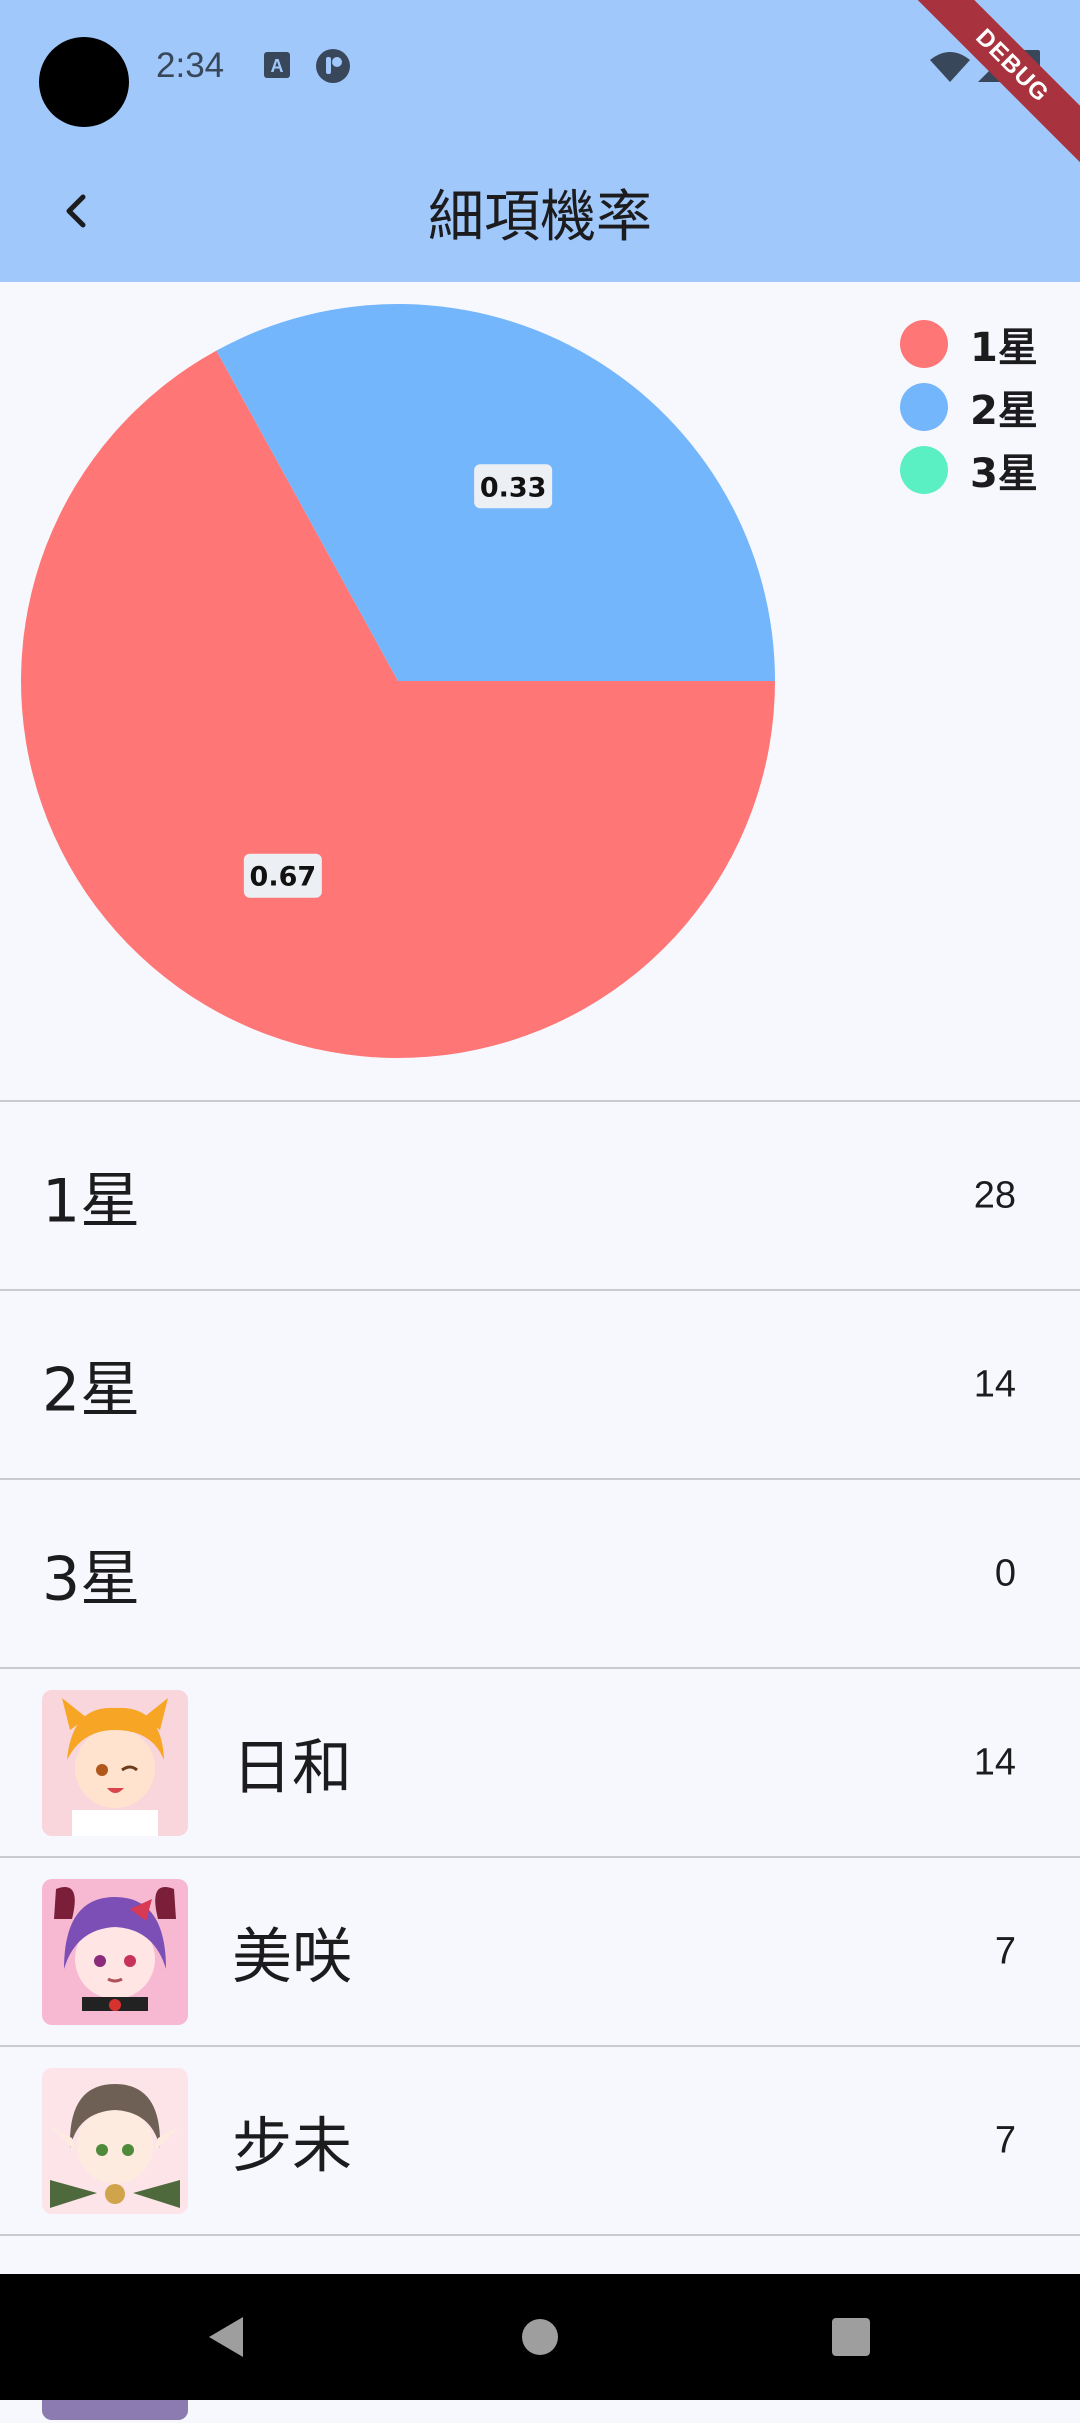  I want to click on keyboard-notification-icon: A, so click(277, 67).